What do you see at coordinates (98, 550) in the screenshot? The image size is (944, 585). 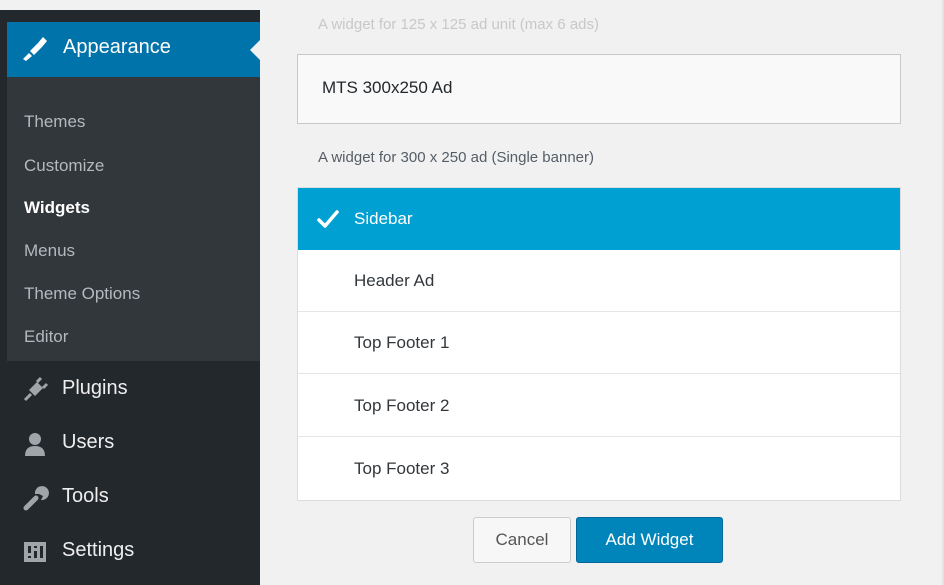 I see `menu-settings-label: Settings` at bounding box center [98, 550].